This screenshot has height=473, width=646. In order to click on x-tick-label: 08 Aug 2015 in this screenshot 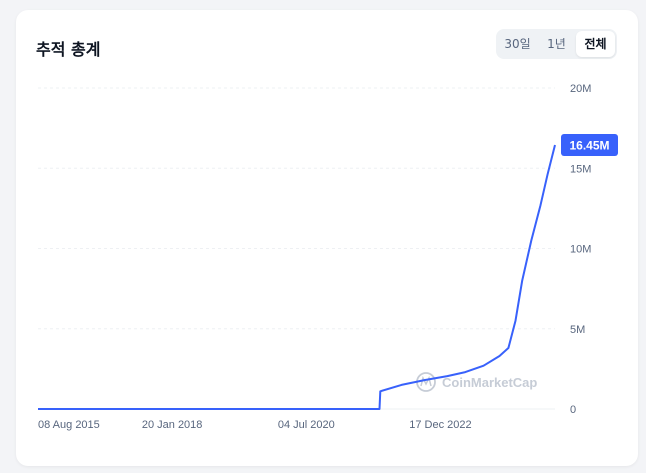, I will do `click(69, 425)`.